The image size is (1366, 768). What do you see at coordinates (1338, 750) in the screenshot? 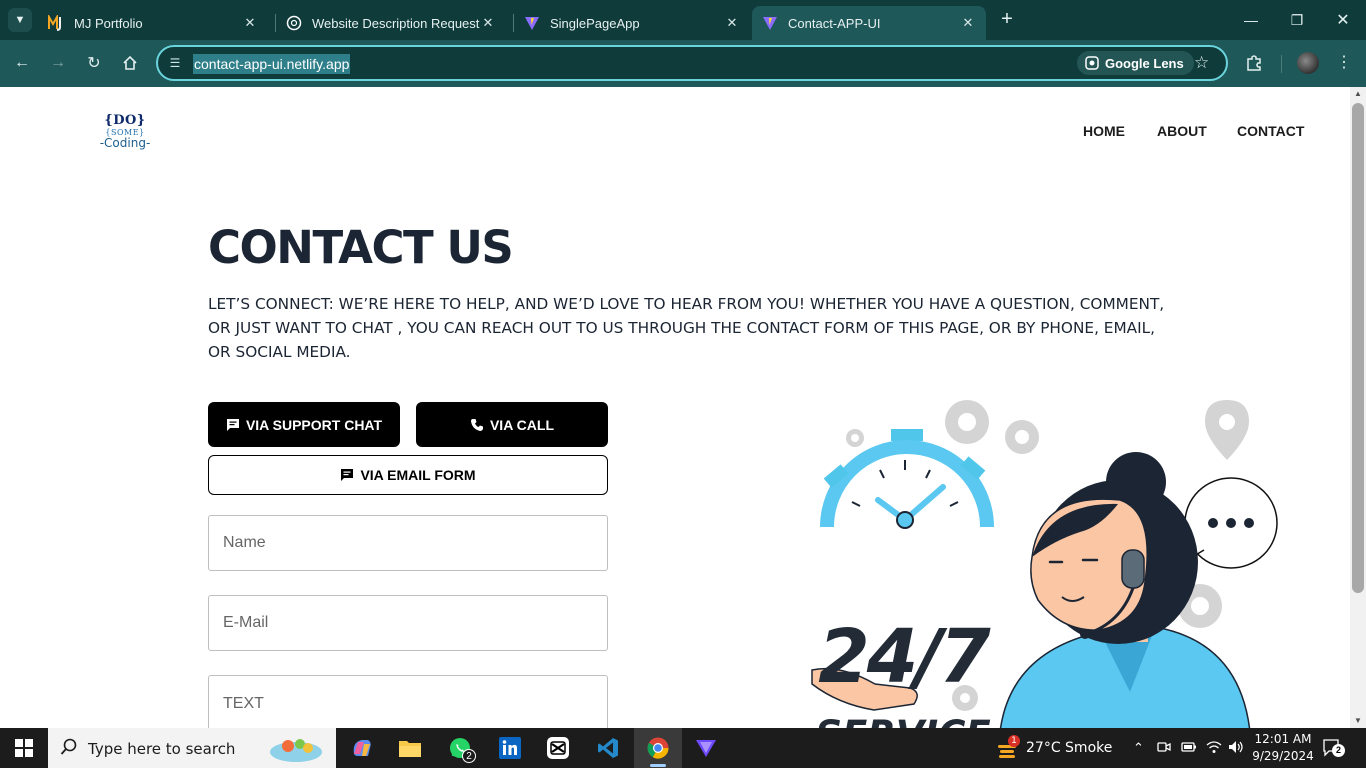
I see `notification-count: 2` at bounding box center [1338, 750].